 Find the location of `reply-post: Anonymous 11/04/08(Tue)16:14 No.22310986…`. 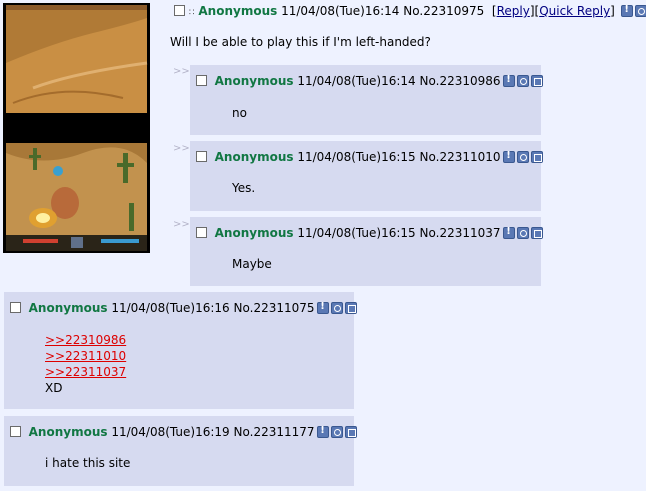

reply-post: Anonymous 11/04/08(Tue)16:14 No.22310986… is located at coordinates (366, 100).